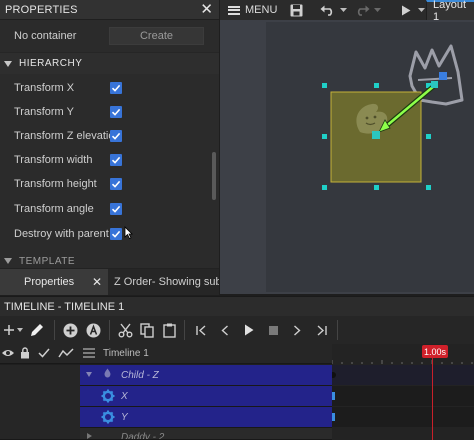  I want to click on add-dropdown-icon, so click(20, 330).